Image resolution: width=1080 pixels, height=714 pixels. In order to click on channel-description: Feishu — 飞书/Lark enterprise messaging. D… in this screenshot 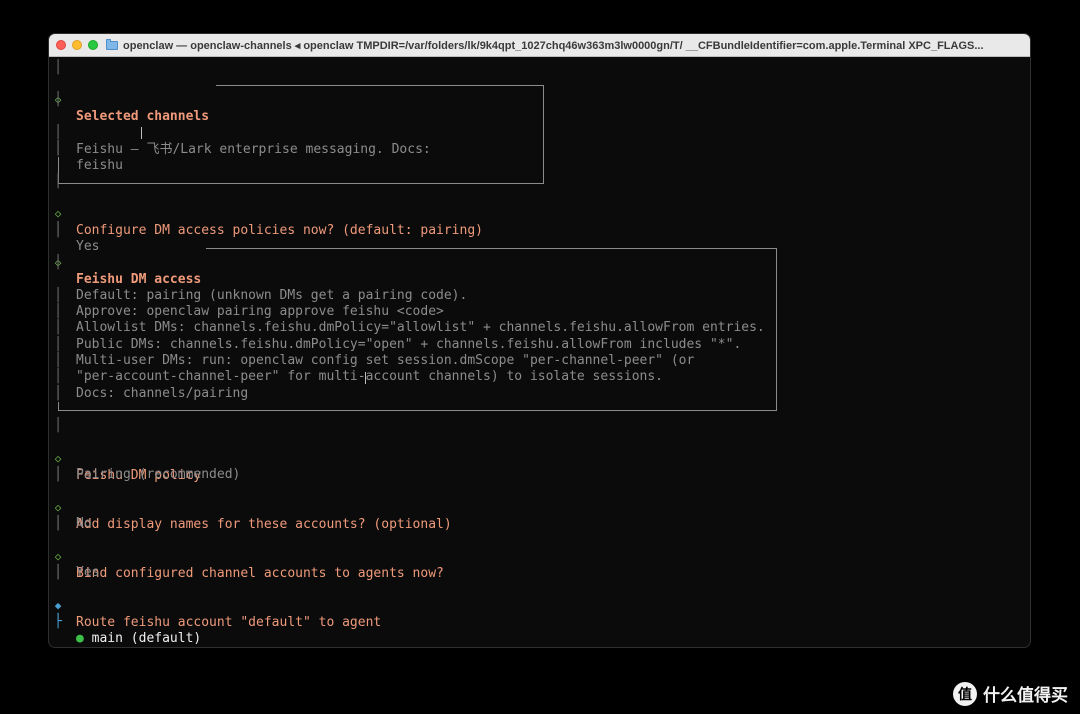, I will do `click(253, 149)`.